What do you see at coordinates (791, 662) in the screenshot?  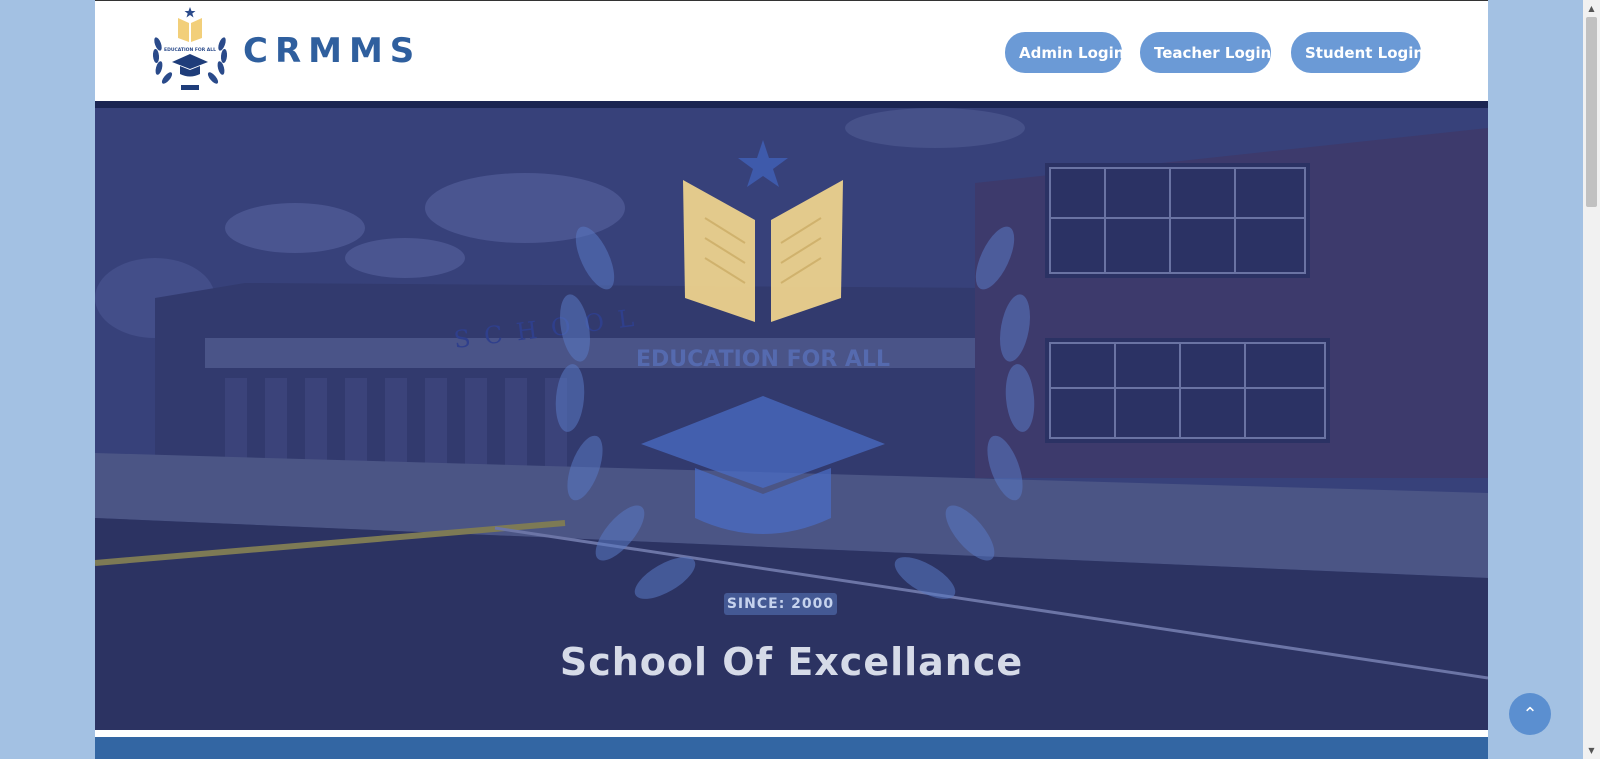 I see `hero-title: School Of Excellance` at bounding box center [791, 662].